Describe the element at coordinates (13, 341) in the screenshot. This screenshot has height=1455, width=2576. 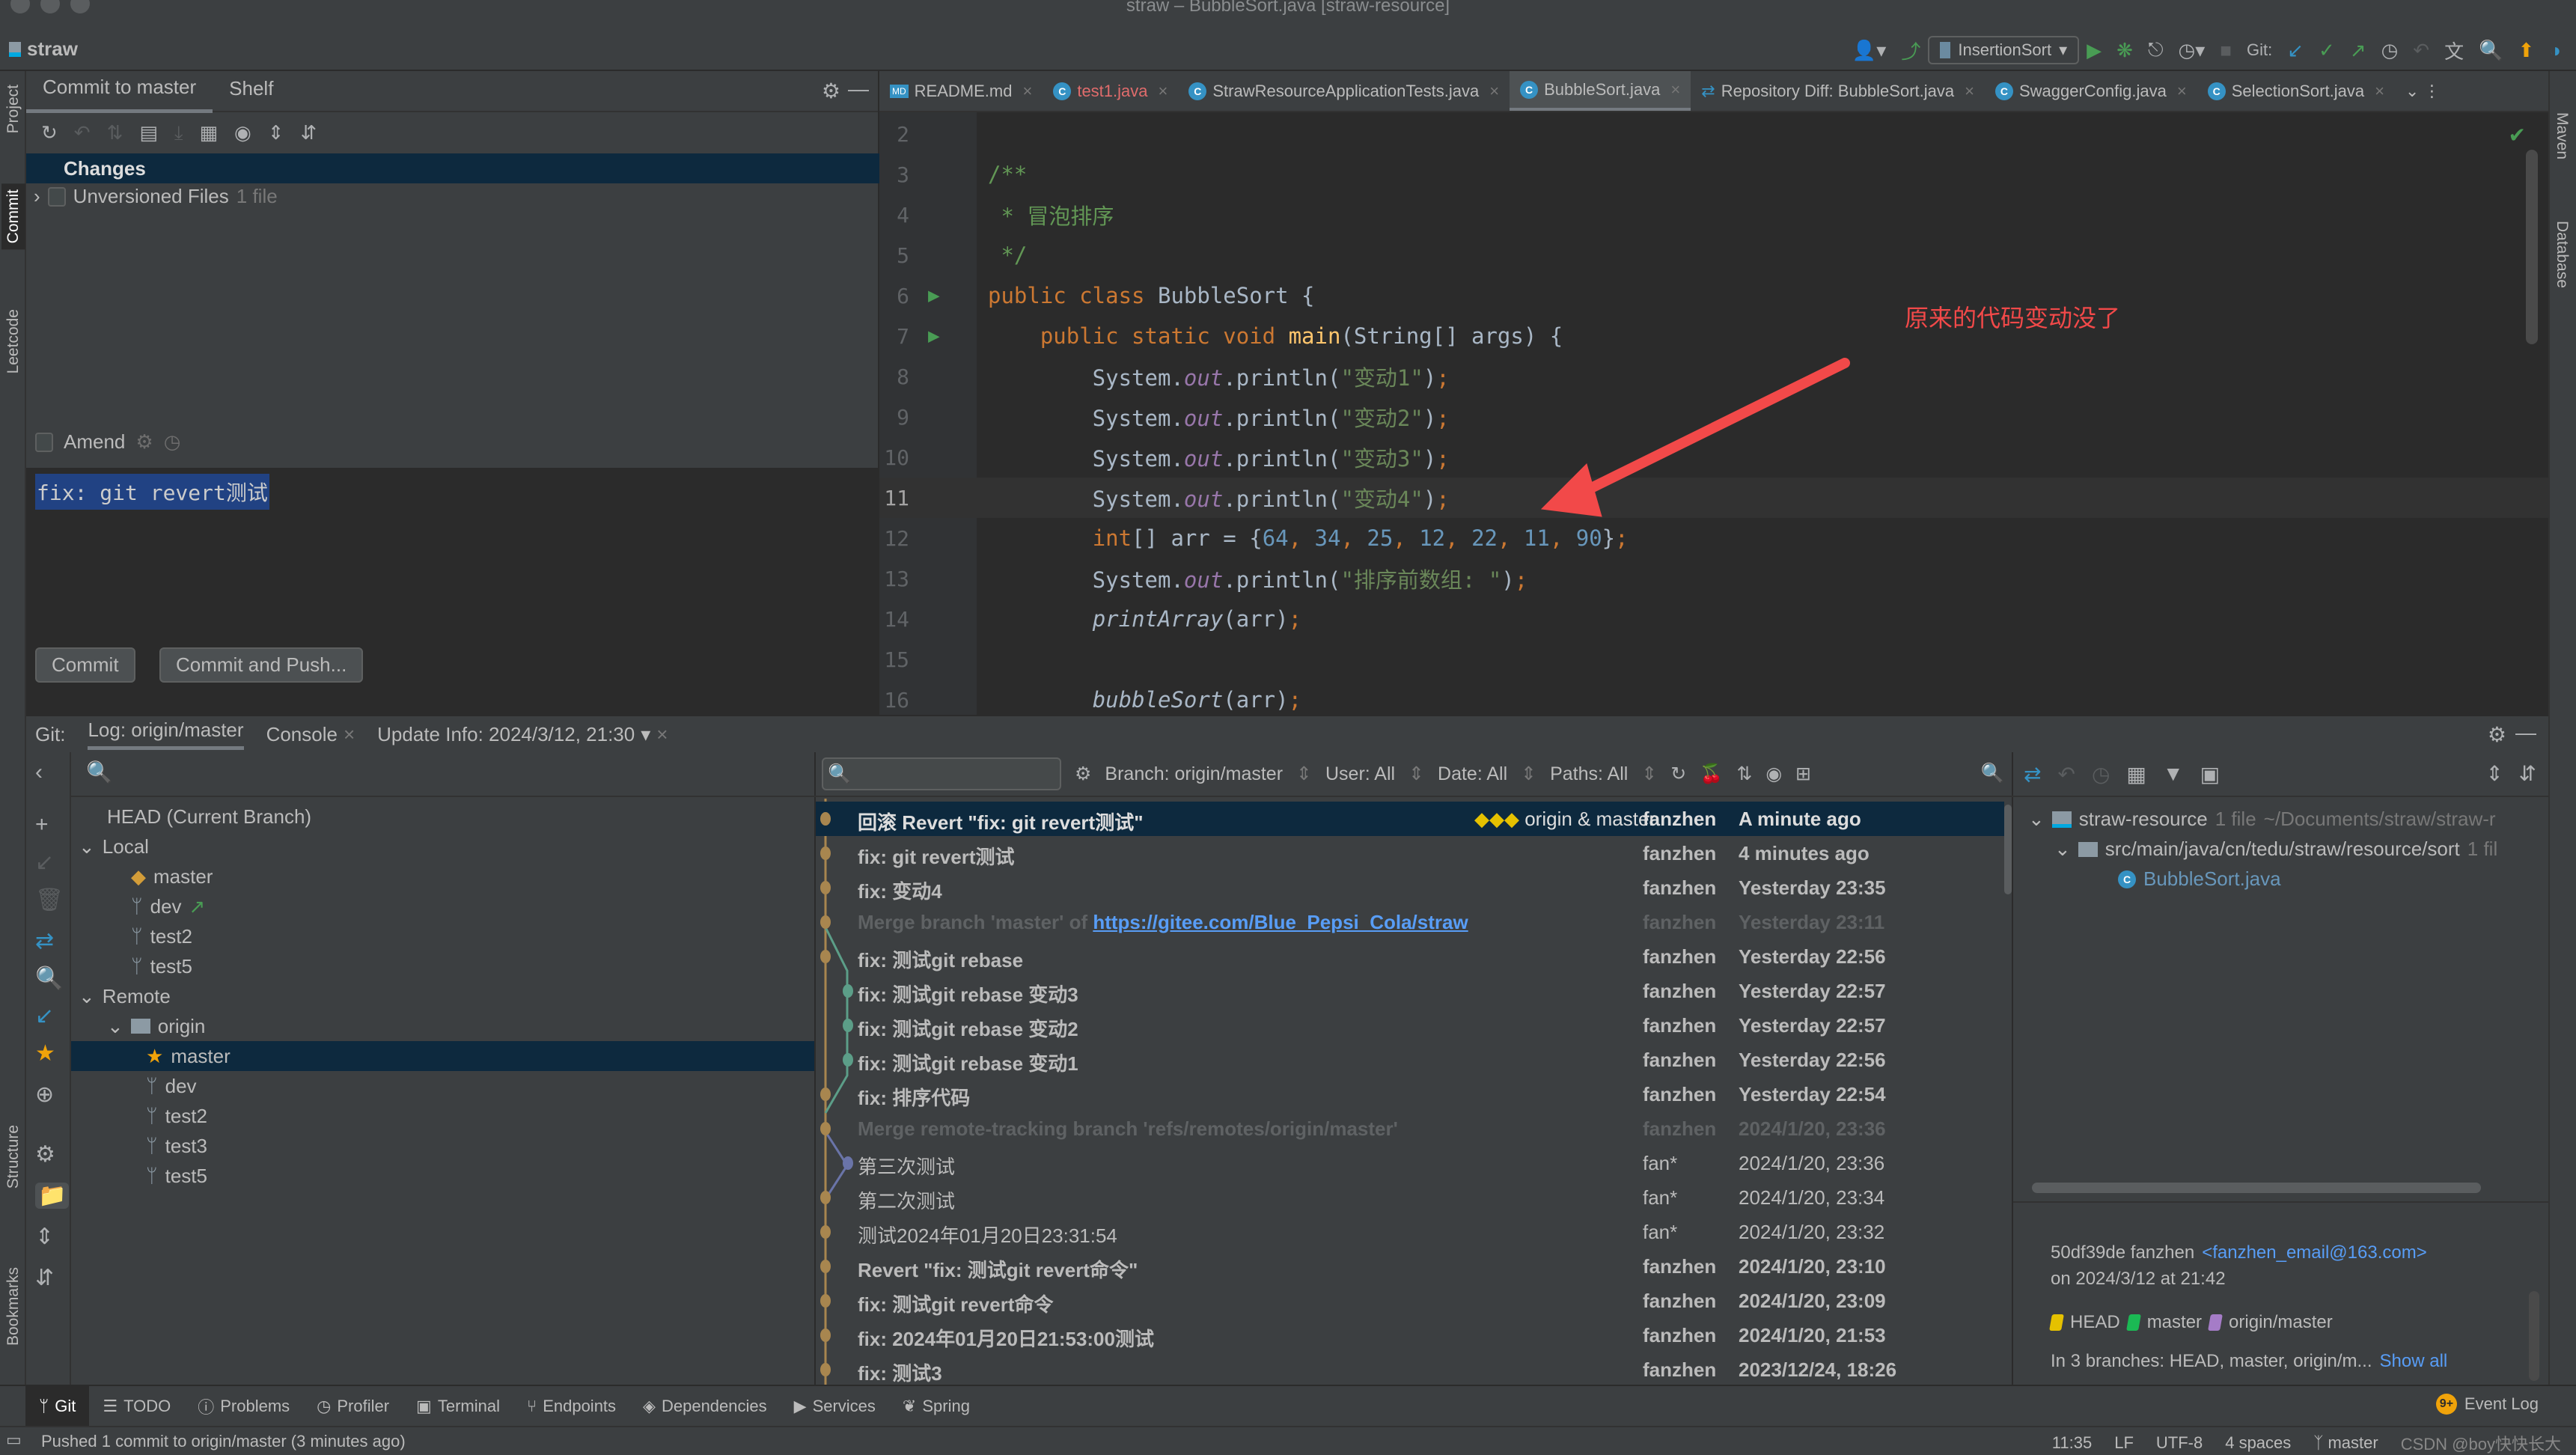
I see `tab-leetcode: Leetcode` at that location.